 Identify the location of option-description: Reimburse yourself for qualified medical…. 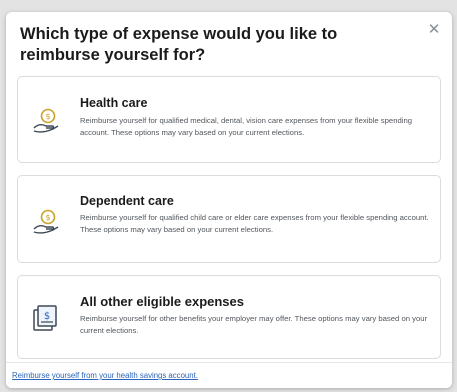
(246, 126).